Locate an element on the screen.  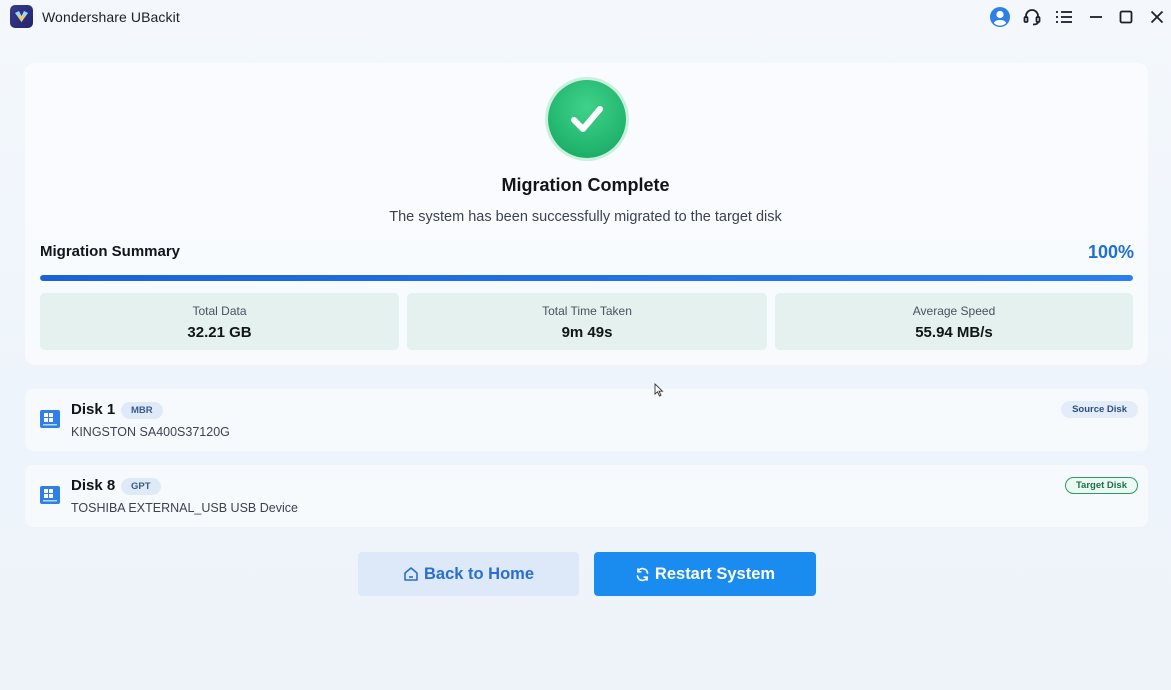
support-icon is located at coordinates (1032, 17).